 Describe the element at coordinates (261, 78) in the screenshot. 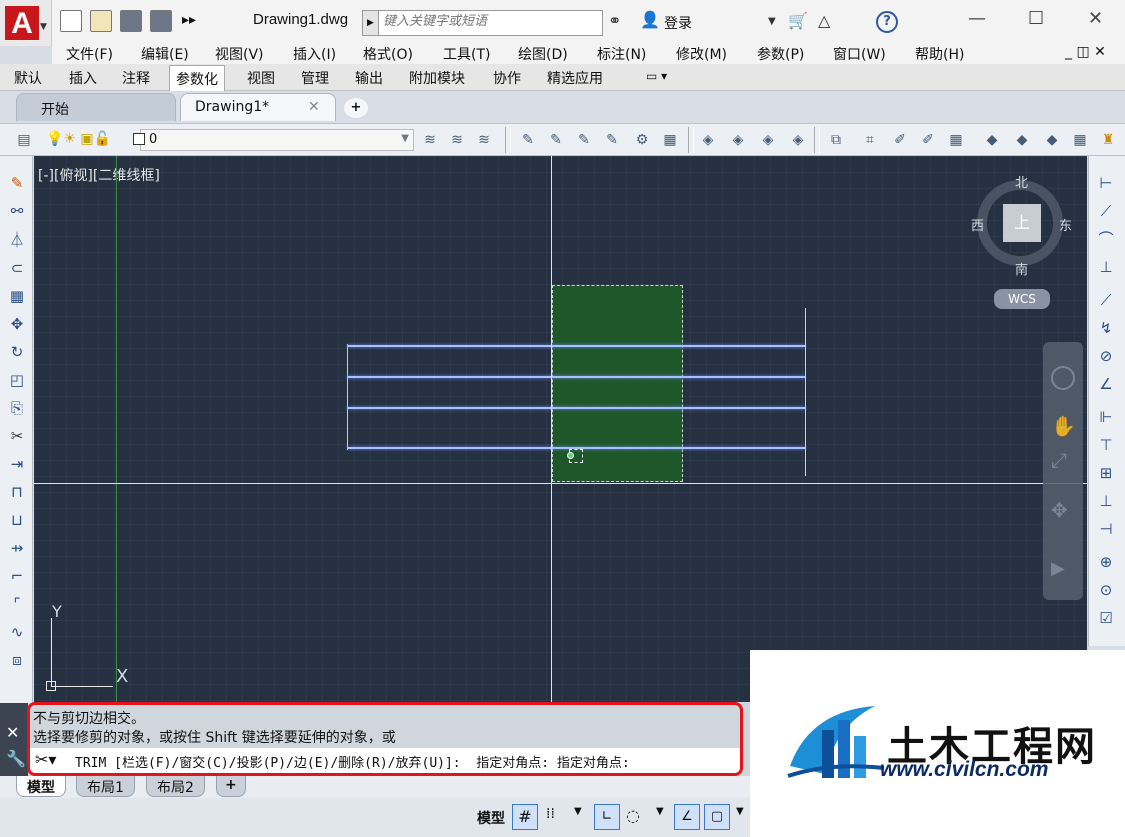

I see `tab-view: 视图` at that location.